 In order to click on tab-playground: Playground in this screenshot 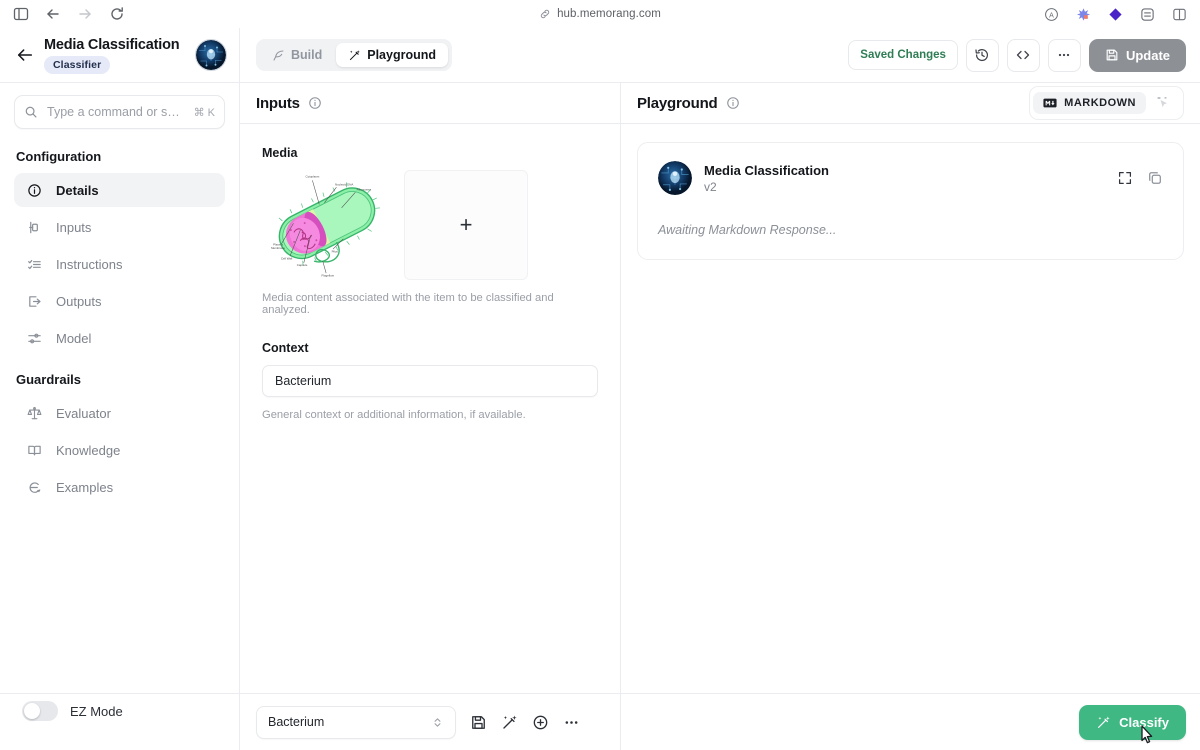, I will do `click(392, 55)`.